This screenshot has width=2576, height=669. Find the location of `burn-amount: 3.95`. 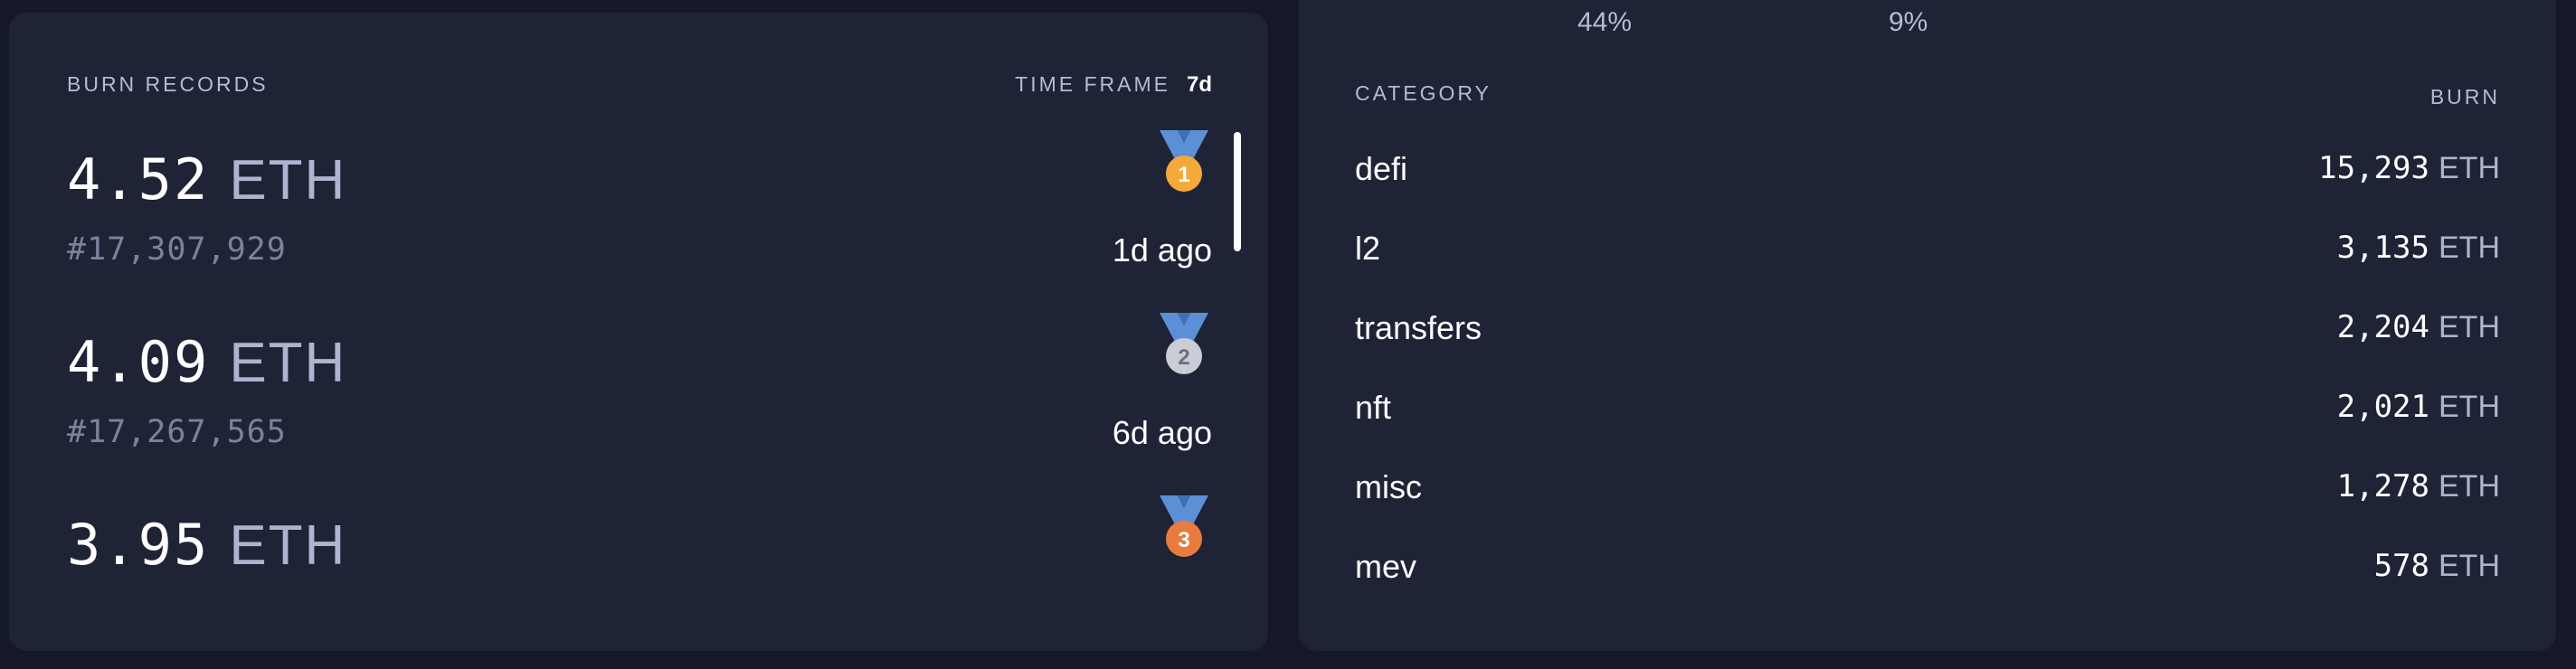

burn-amount: 3.95 is located at coordinates (138, 545).